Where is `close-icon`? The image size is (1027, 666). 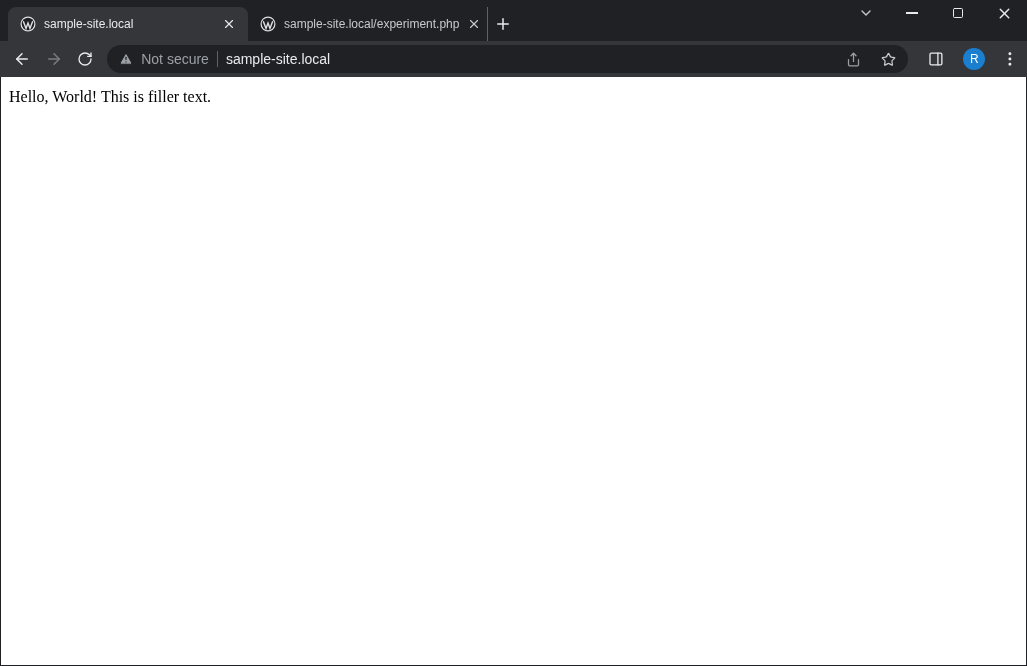 close-icon is located at coordinates (229, 24).